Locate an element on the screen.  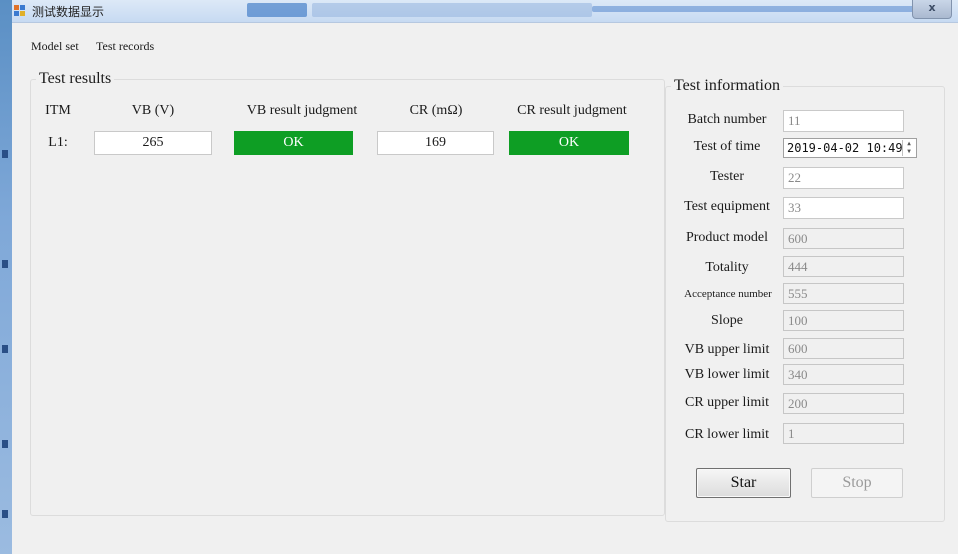
vb-judgment-badge: OK is located at coordinates (293, 143).